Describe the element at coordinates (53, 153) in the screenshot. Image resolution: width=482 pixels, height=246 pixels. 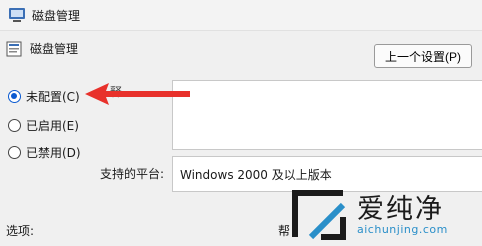
I see `radio-label-disabled: 已禁用(D)` at that location.